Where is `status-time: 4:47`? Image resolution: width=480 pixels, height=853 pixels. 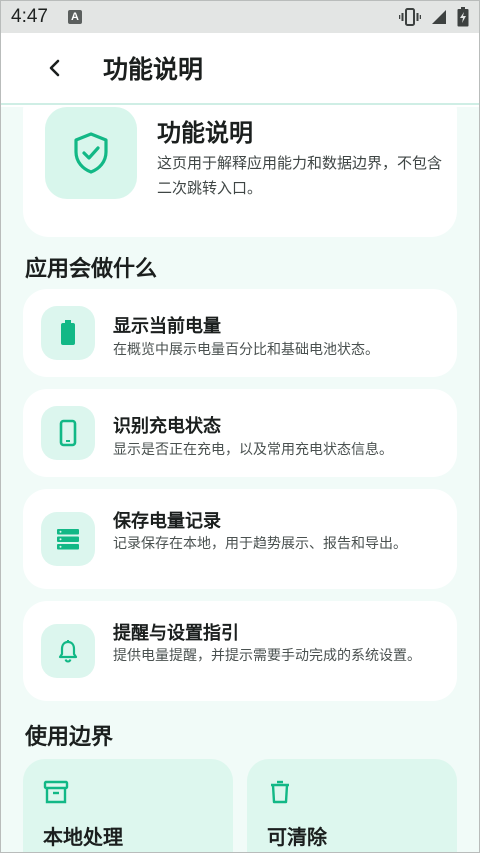
status-time: 4:47 is located at coordinates (29, 16).